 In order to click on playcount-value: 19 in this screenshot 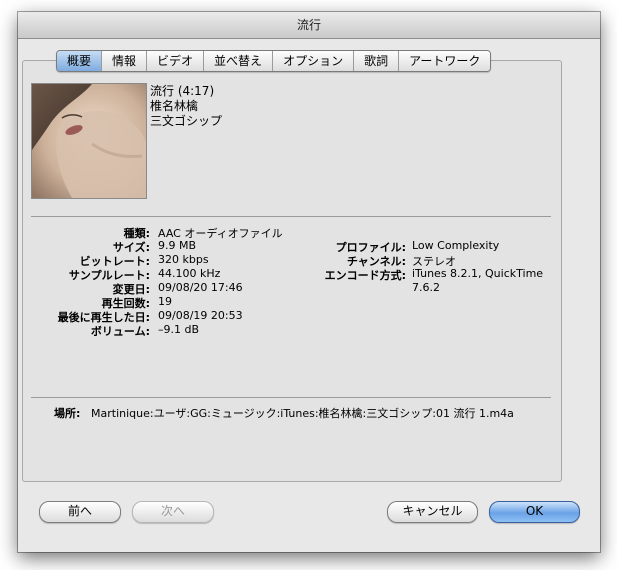, I will do `click(165, 301)`.